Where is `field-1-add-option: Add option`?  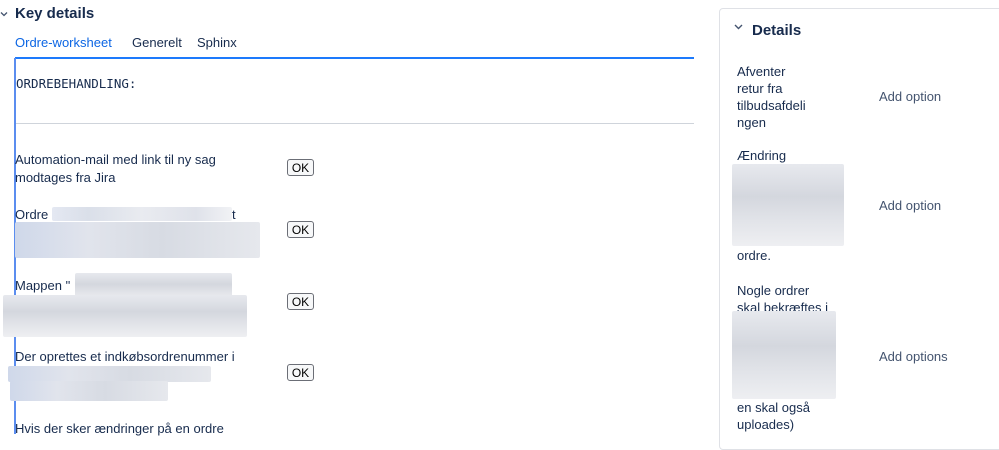 field-1-add-option: Add option is located at coordinates (910, 96).